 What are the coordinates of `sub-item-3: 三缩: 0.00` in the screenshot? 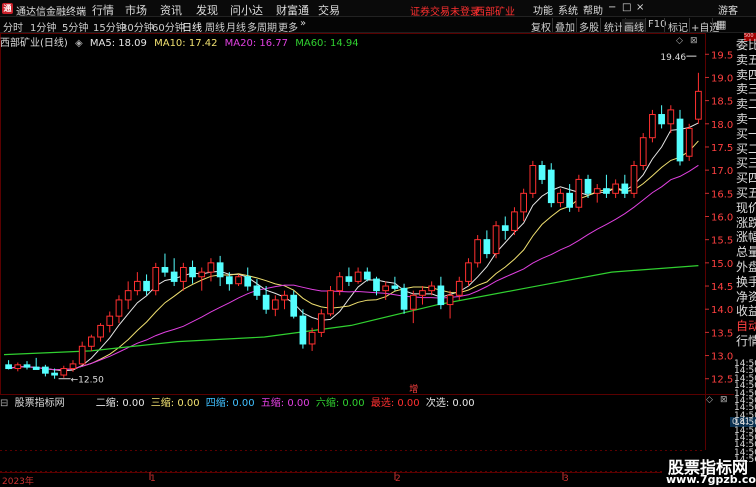 It's located at (175, 403).